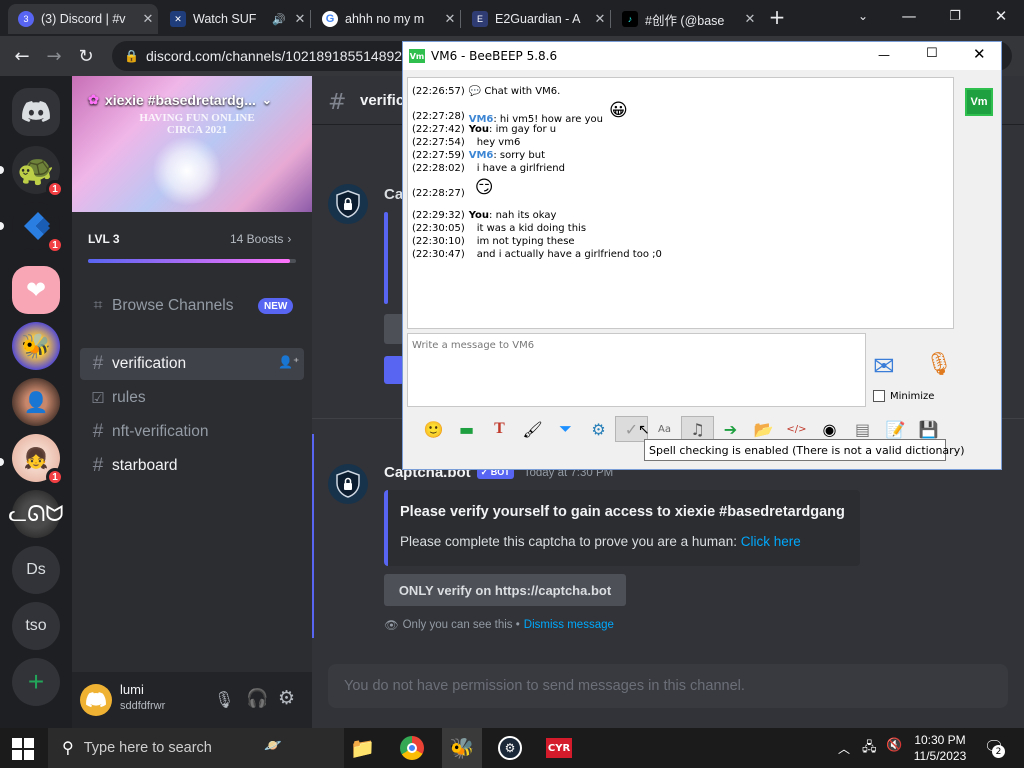 The width and height of the screenshot is (1024, 768). What do you see at coordinates (569, 254) in the screenshot?
I see `chat-text: and i actually have a girlfriend too ;0` at bounding box center [569, 254].